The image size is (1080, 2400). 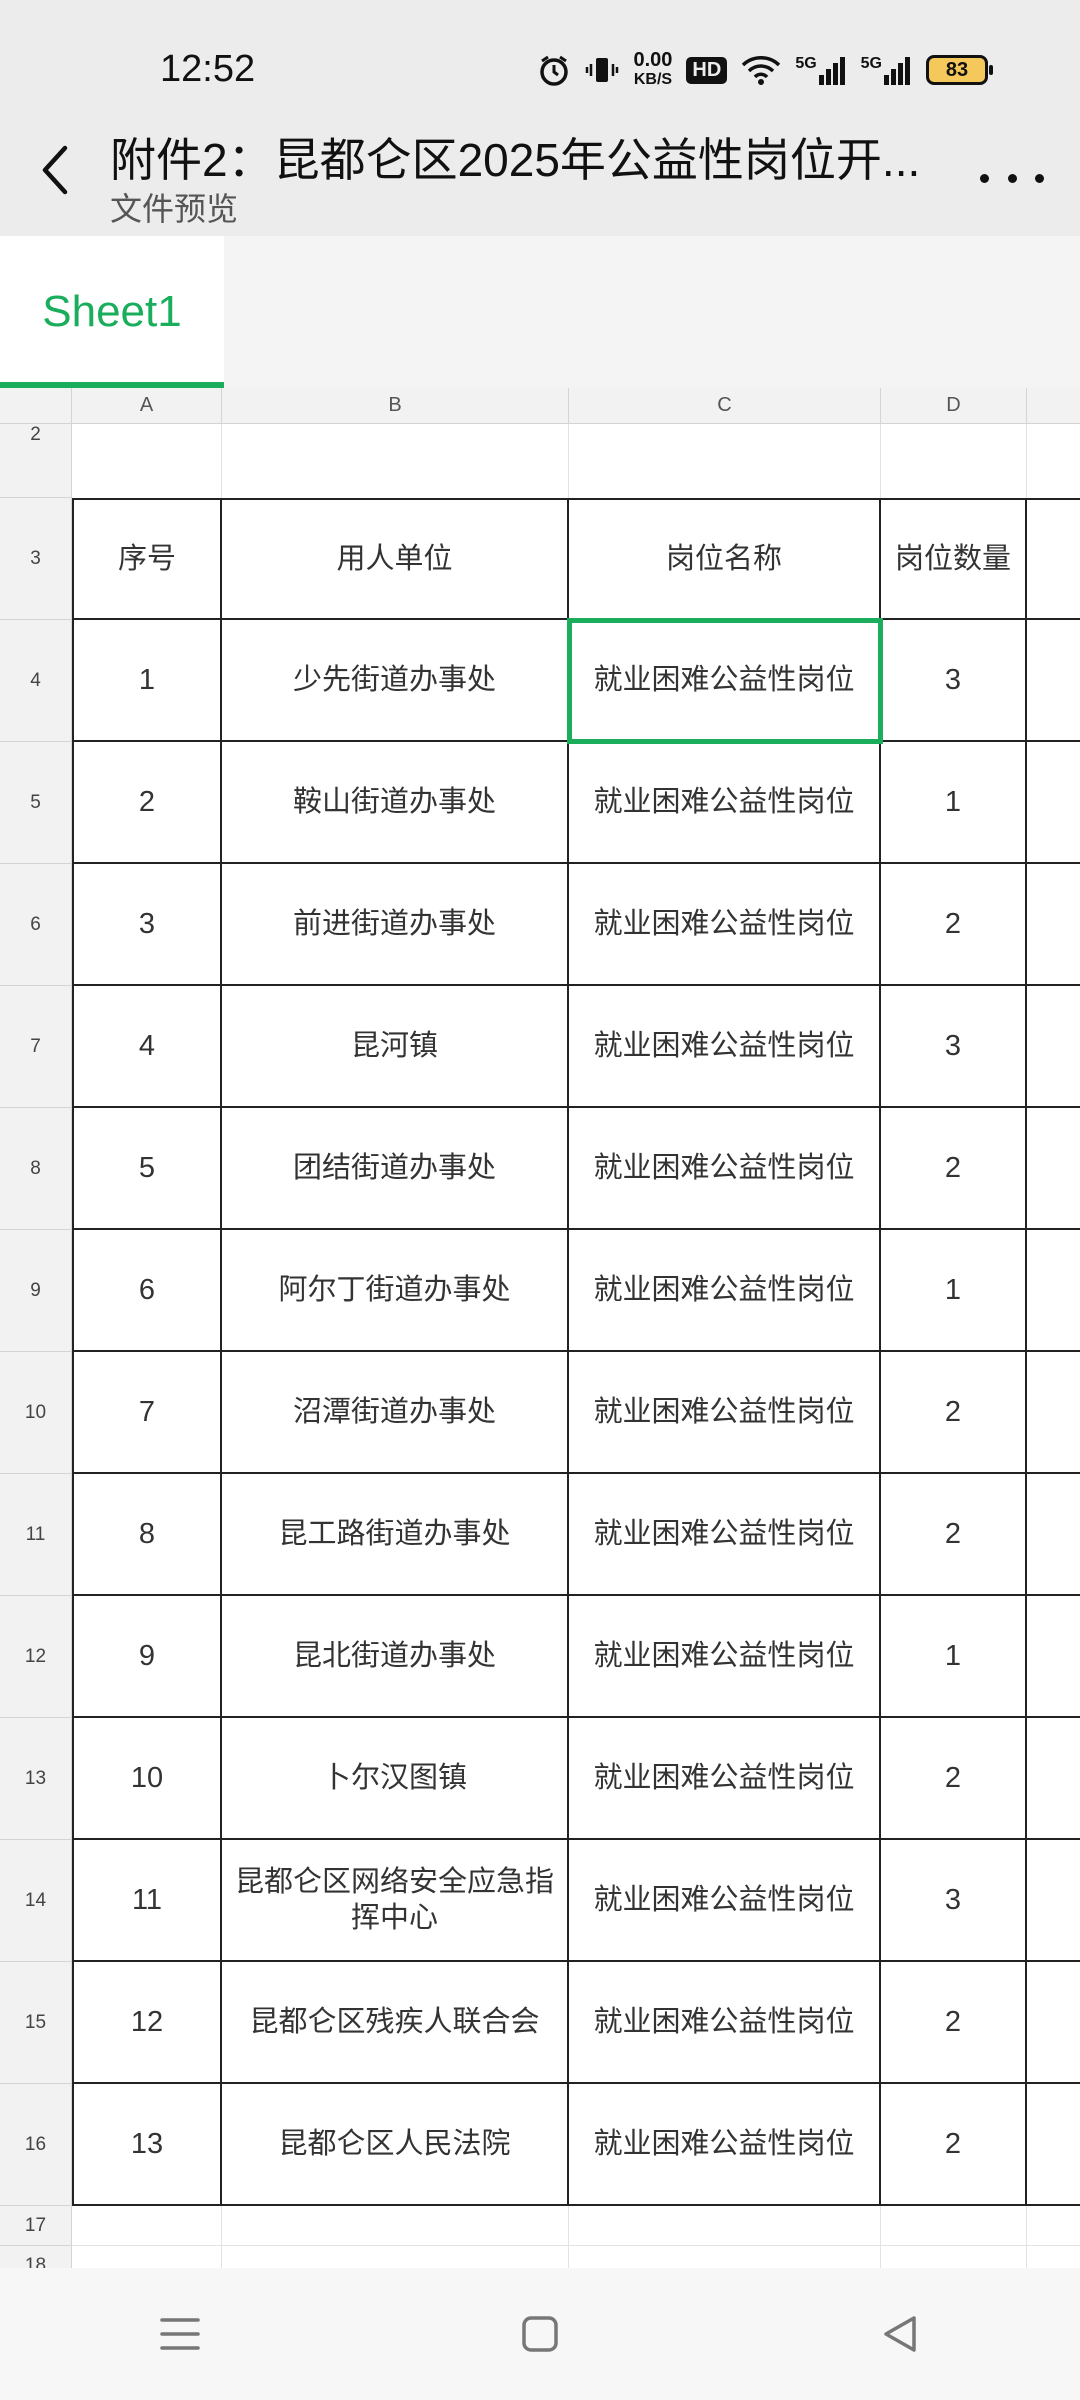 What do you see at coordinates (112, 312) in the screenshot?
I see `tab-sheet1: Sheet1` at bounding box center [112, 312].